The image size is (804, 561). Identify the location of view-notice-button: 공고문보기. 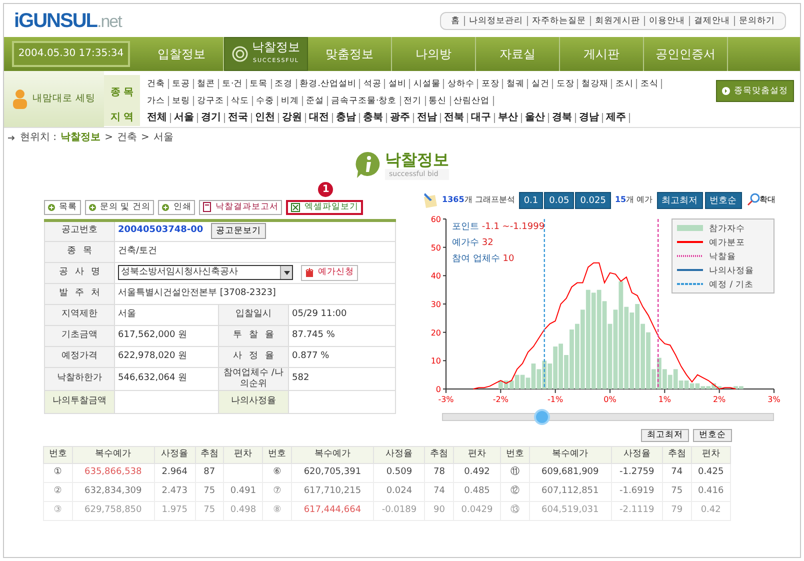
(238, 231).